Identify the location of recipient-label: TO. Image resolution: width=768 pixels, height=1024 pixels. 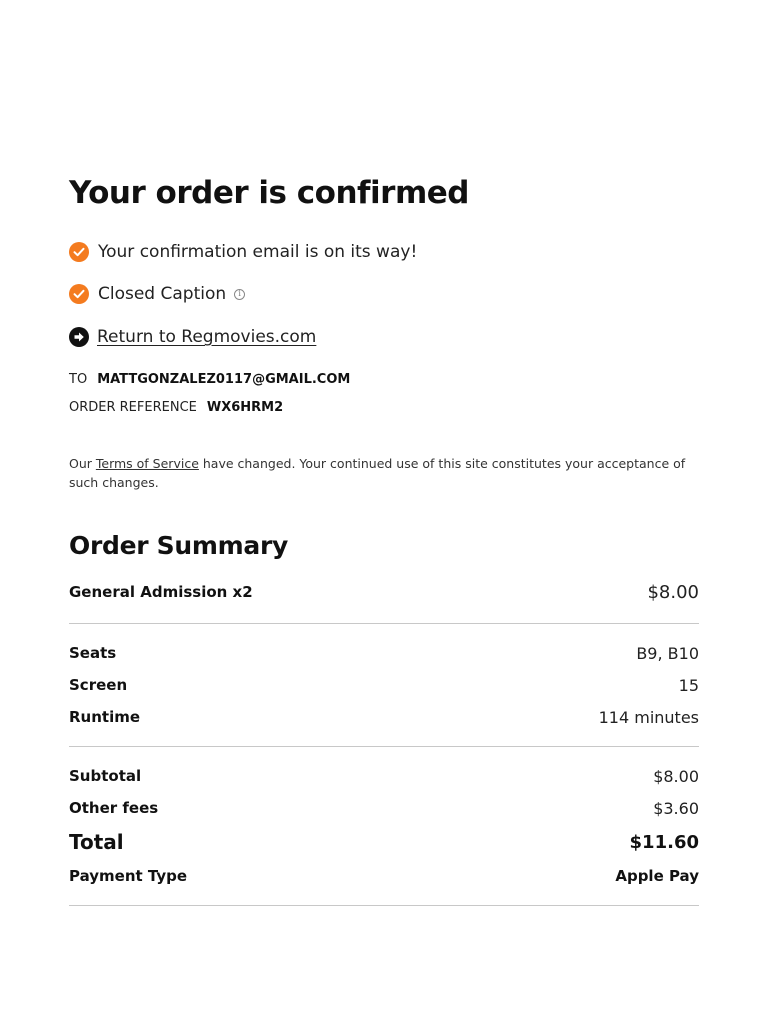
(78, 379).